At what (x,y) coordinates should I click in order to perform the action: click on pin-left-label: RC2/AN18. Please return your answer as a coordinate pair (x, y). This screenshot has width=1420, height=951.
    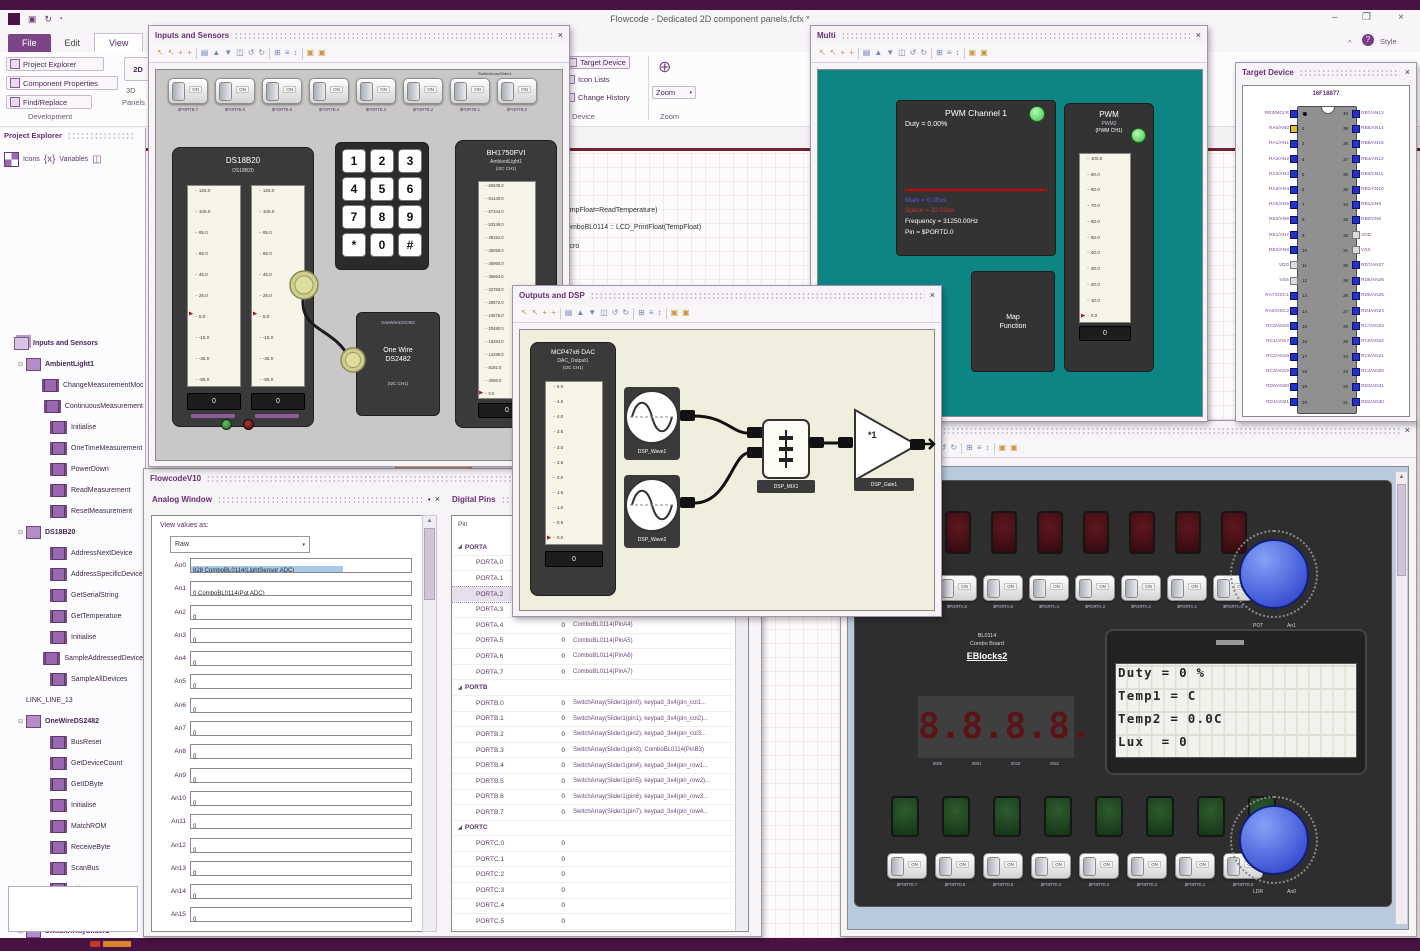
    Looking at the image, I should click on (1267, 356).